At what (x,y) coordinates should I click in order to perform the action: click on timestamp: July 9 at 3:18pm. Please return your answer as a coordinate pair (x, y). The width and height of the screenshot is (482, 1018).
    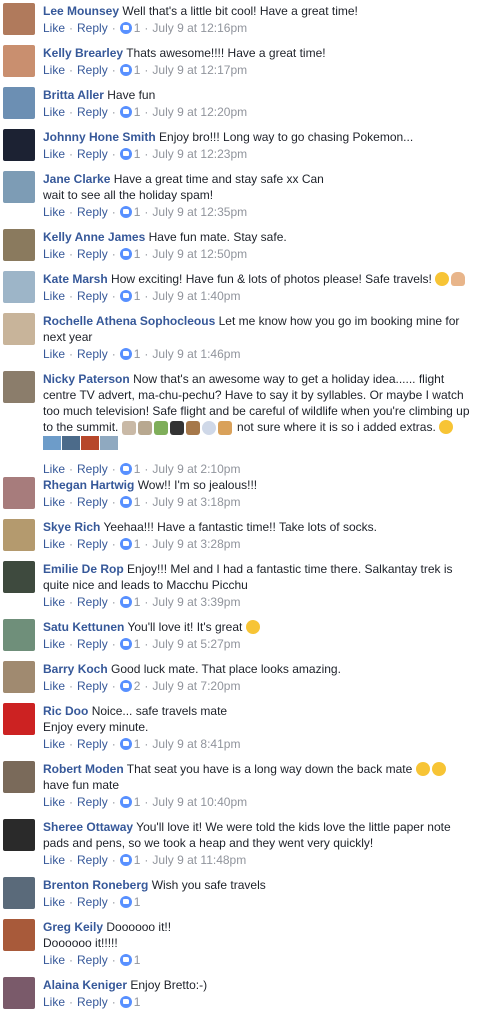
    Looking at the image, I should click on (196, 502).